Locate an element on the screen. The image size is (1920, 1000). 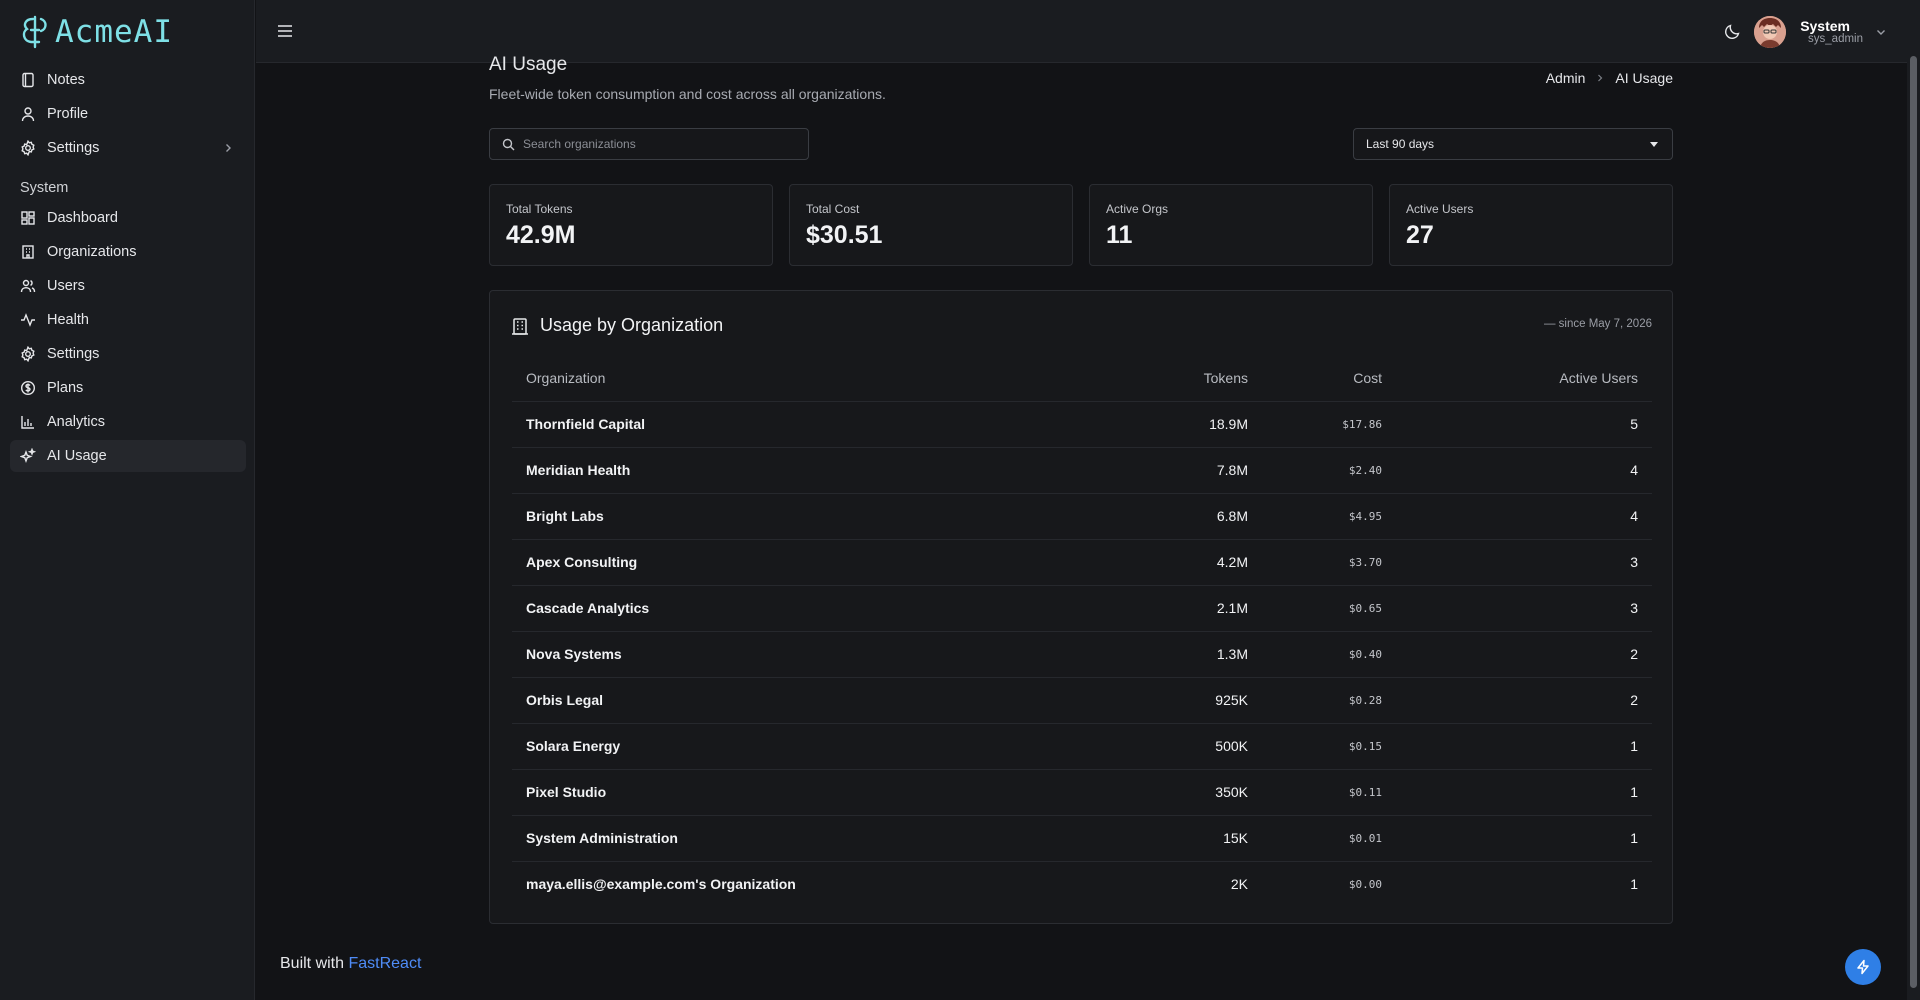
table-row: Pixel Studio 350K $0.11 1 is located at coordinates (1082, 792).